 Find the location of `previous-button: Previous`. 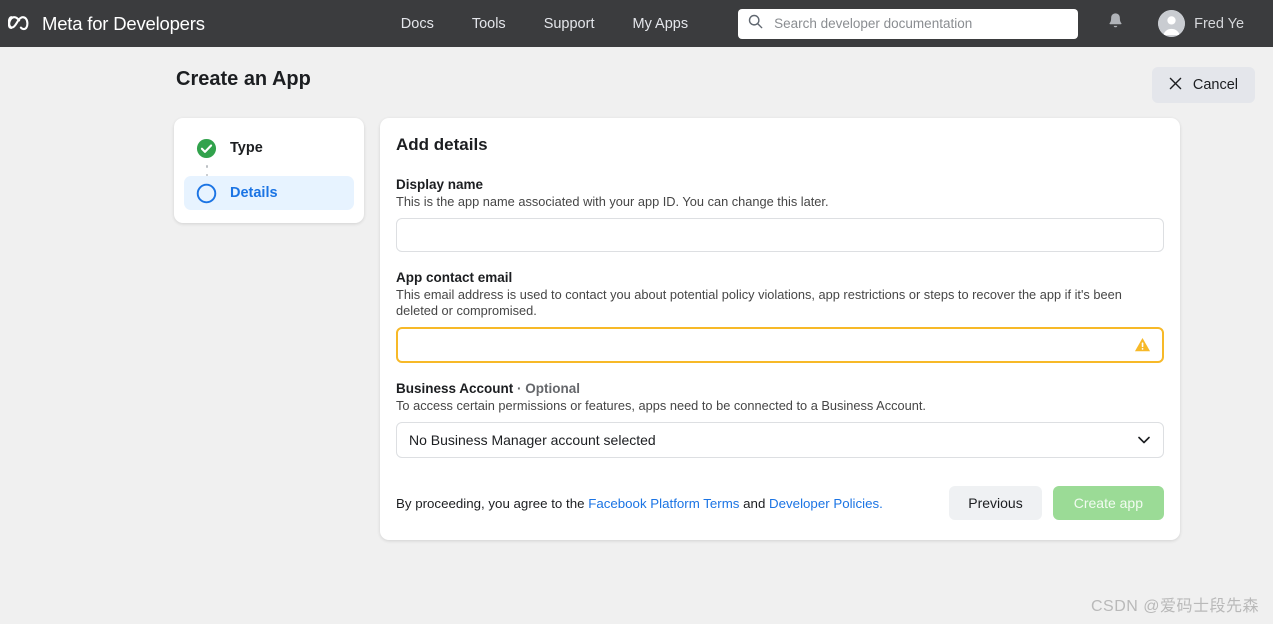

previous-button: Previous is located at coordinates (995, 503).